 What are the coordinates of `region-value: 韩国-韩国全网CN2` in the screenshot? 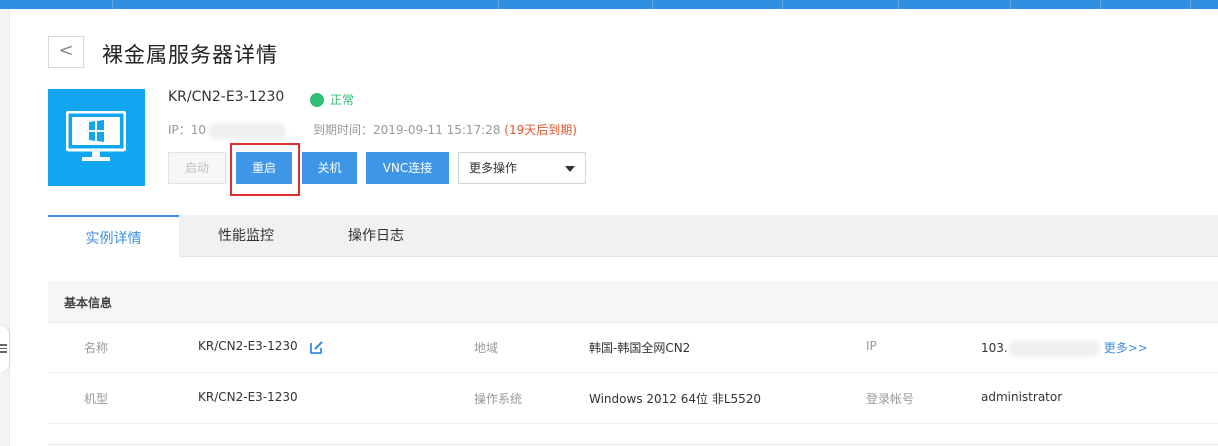 It's located at (640, 348).